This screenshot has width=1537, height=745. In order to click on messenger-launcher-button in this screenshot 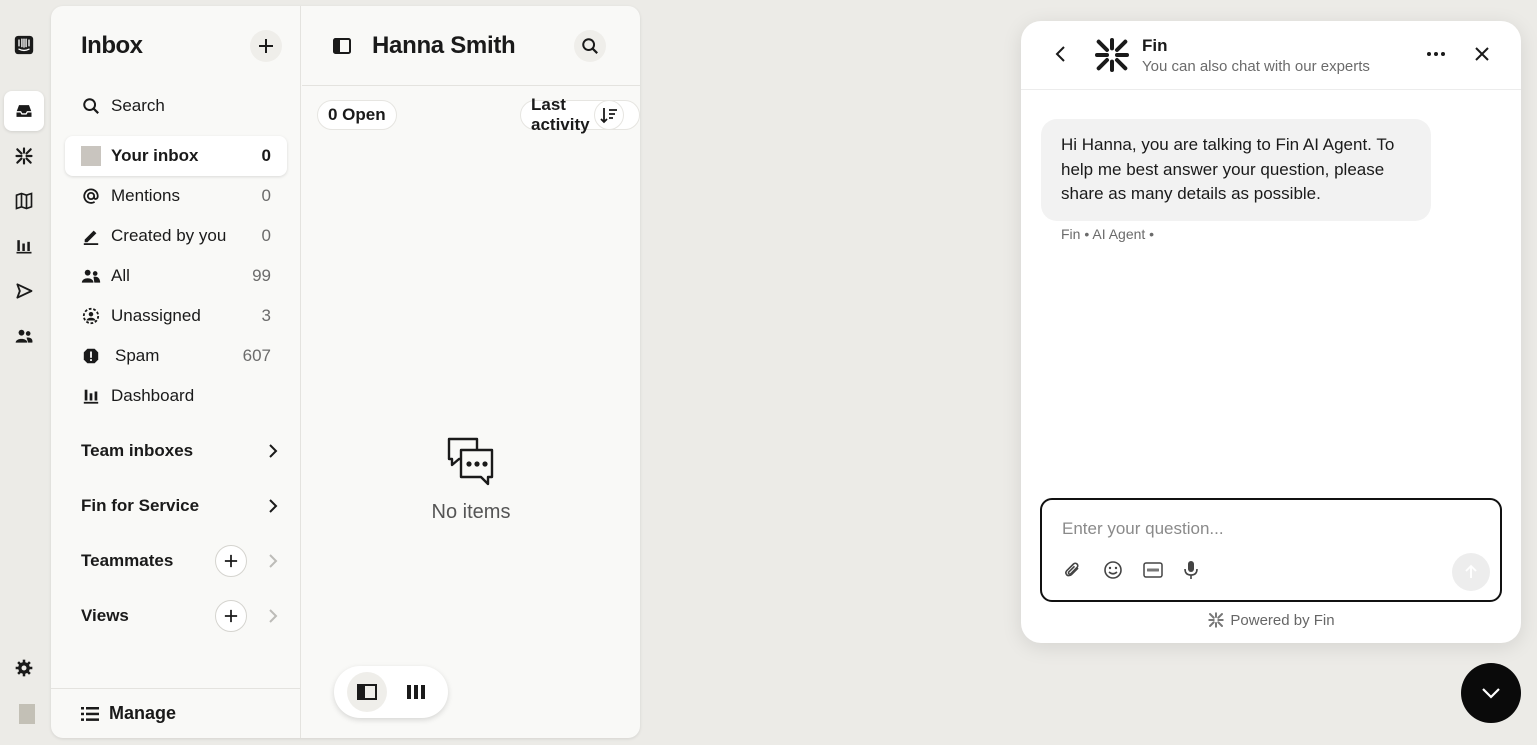, I will do `click(1491, 693)`.